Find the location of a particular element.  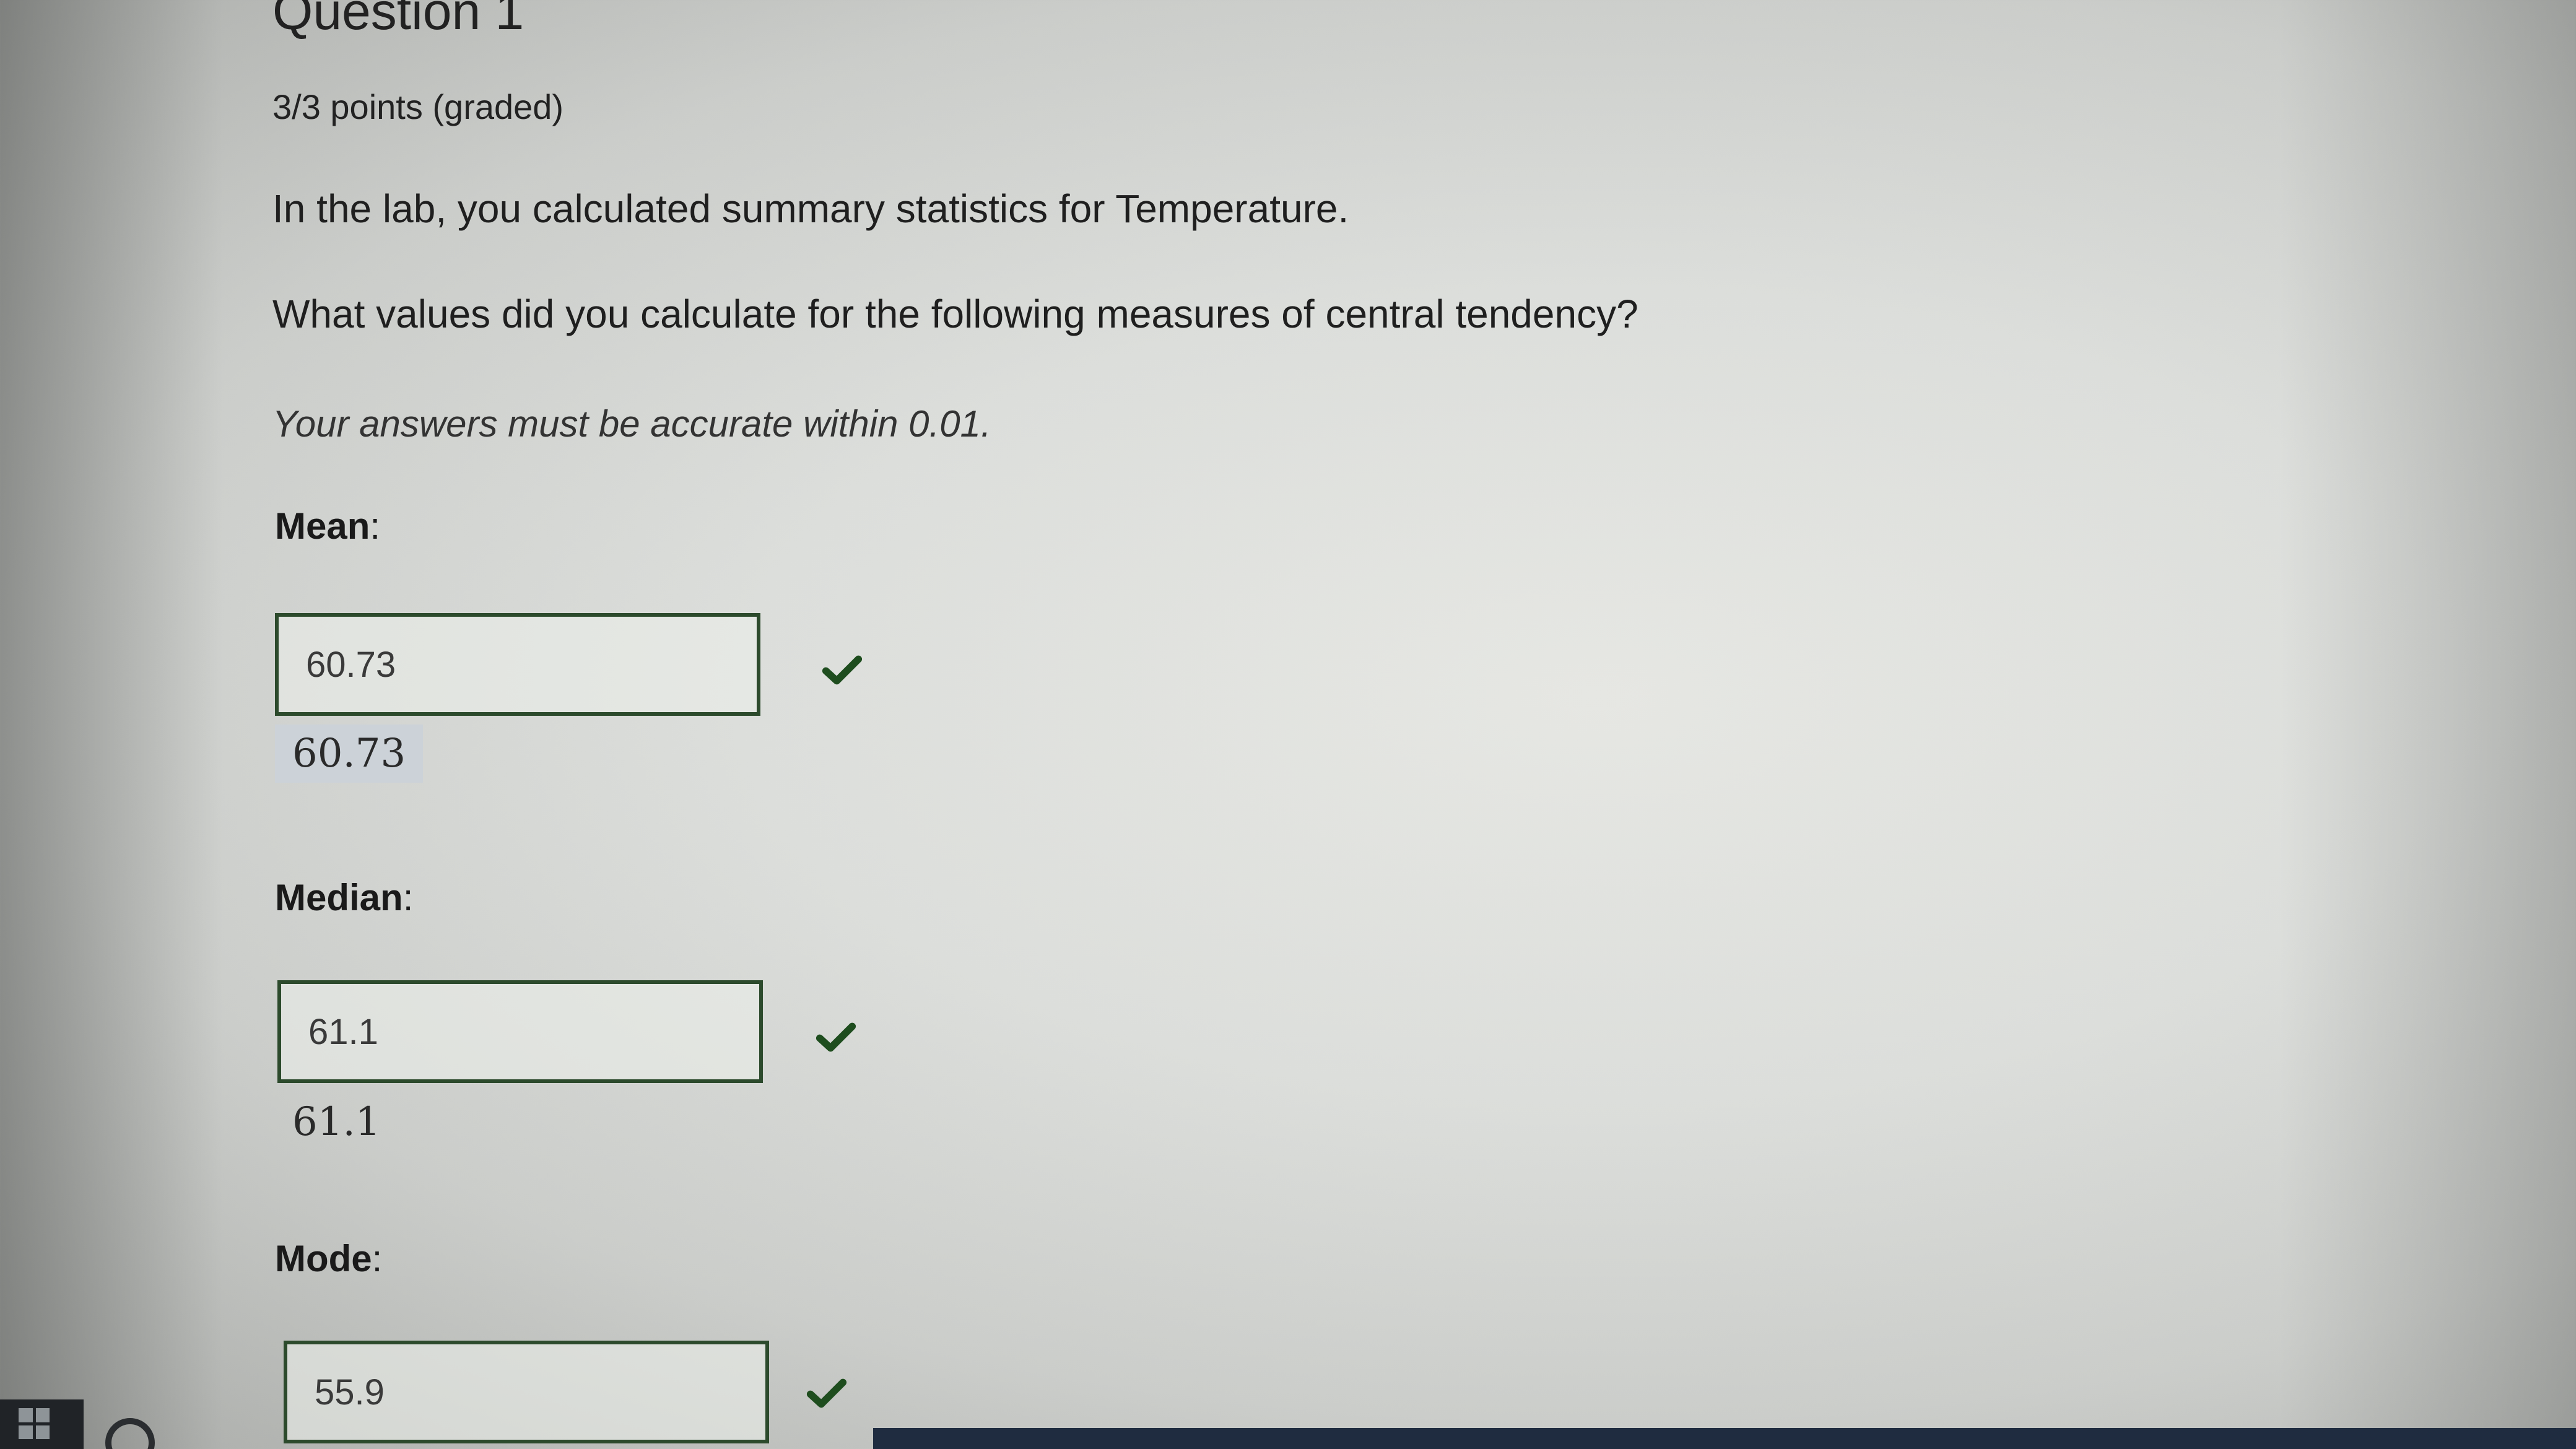

median-input is located at coordinates (520, 1031).